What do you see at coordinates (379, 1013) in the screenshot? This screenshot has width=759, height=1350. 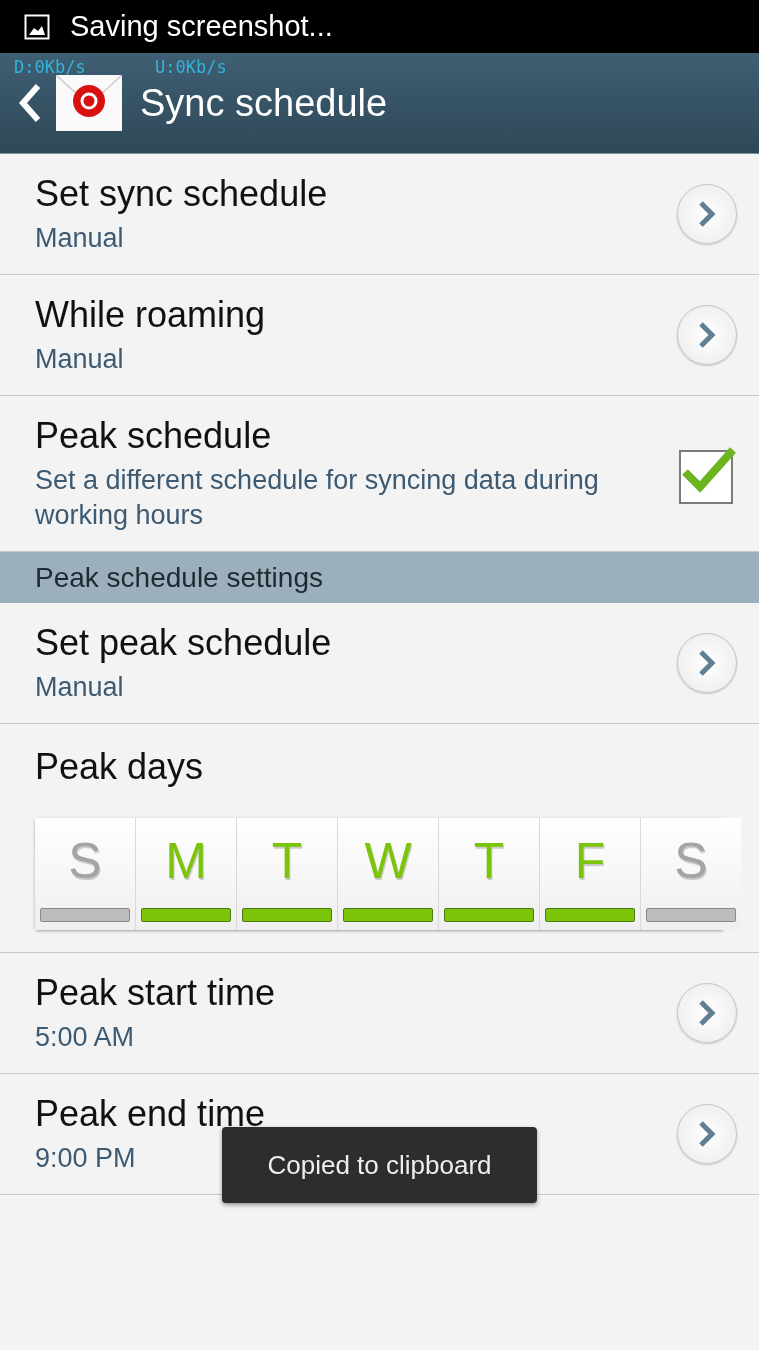 I see `settings-row: Peak start time 5:00 AM` at bounding box center [379, 1013].